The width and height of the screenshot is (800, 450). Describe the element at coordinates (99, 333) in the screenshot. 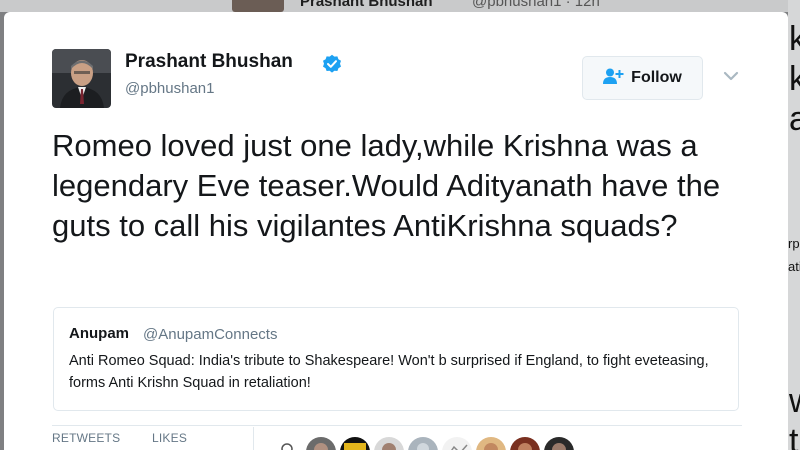

I see `quoted-display-name: Anupam` at that location.